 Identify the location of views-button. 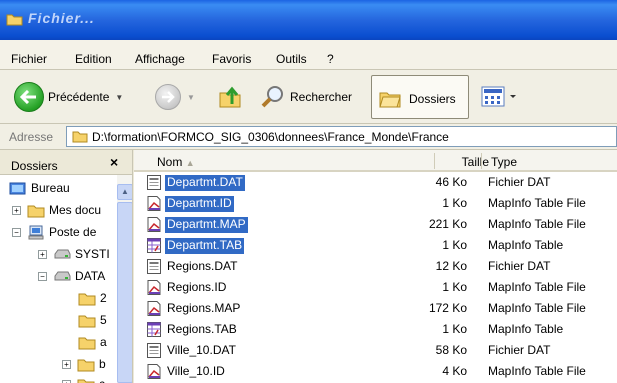
(503, 97).